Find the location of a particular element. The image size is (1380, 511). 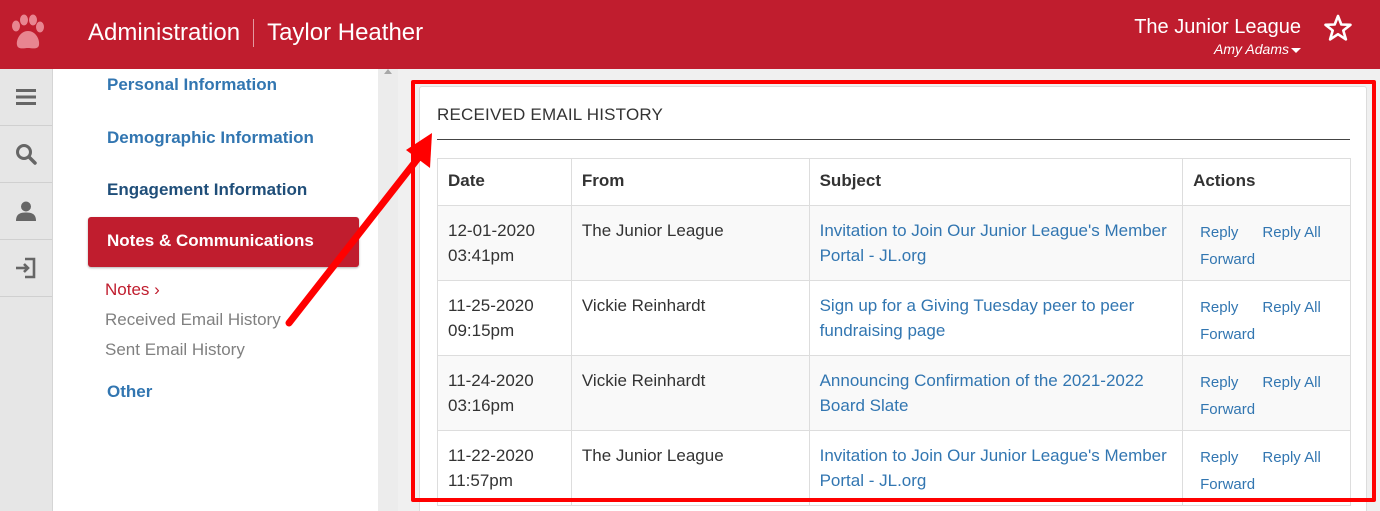

title-rule is located at coordinates (893, 139).